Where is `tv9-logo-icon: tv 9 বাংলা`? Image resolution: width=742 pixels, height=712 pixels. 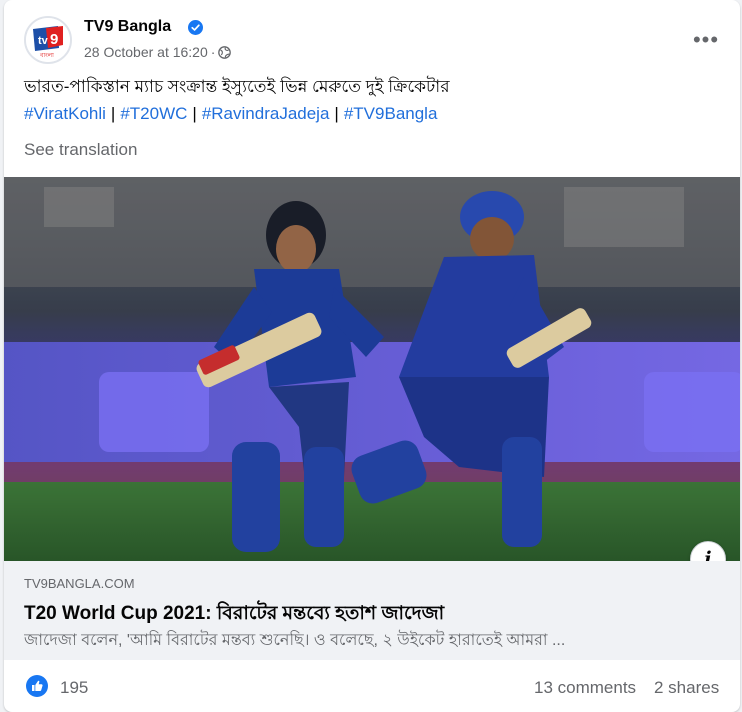
tv9-logo-icon: tv 9 বাংলা is located at coordinates (48, 40).